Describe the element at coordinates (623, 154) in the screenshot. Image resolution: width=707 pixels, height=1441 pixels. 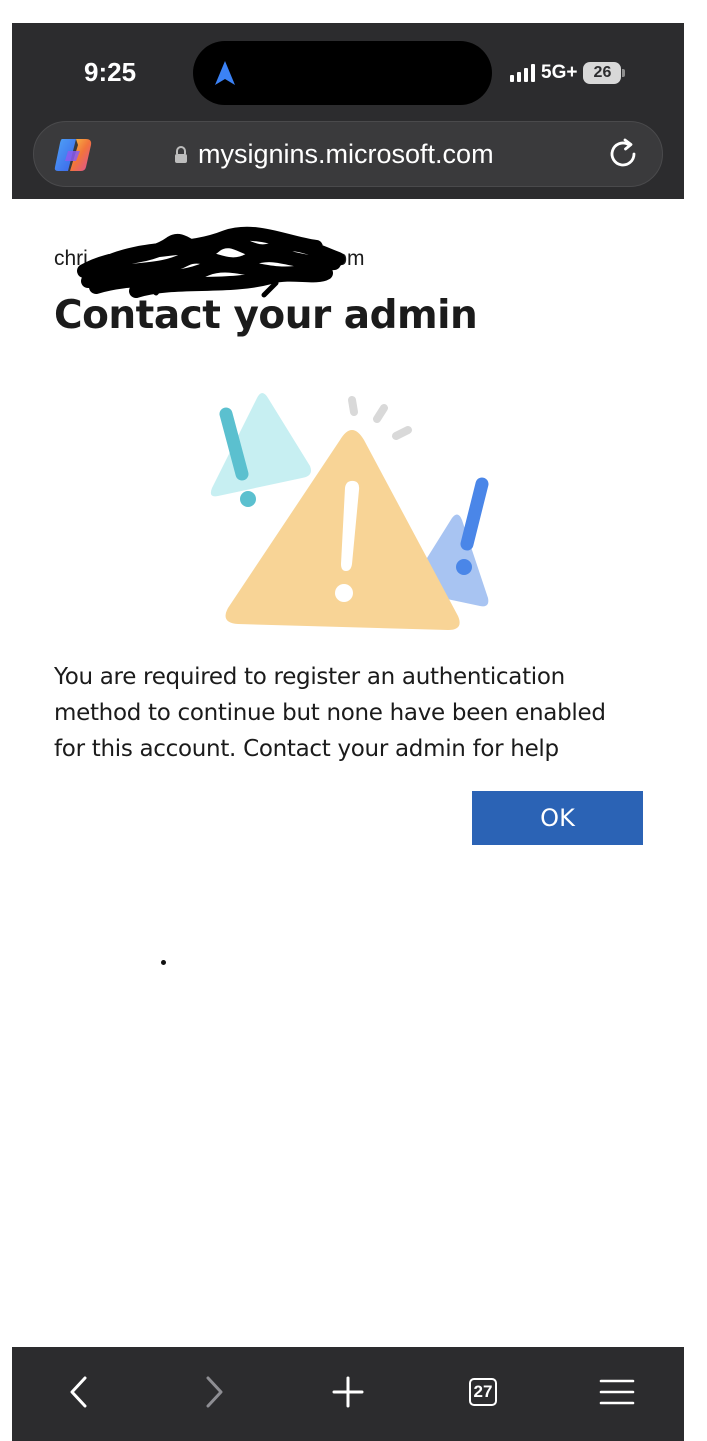
I see `reload-icon` at that location.